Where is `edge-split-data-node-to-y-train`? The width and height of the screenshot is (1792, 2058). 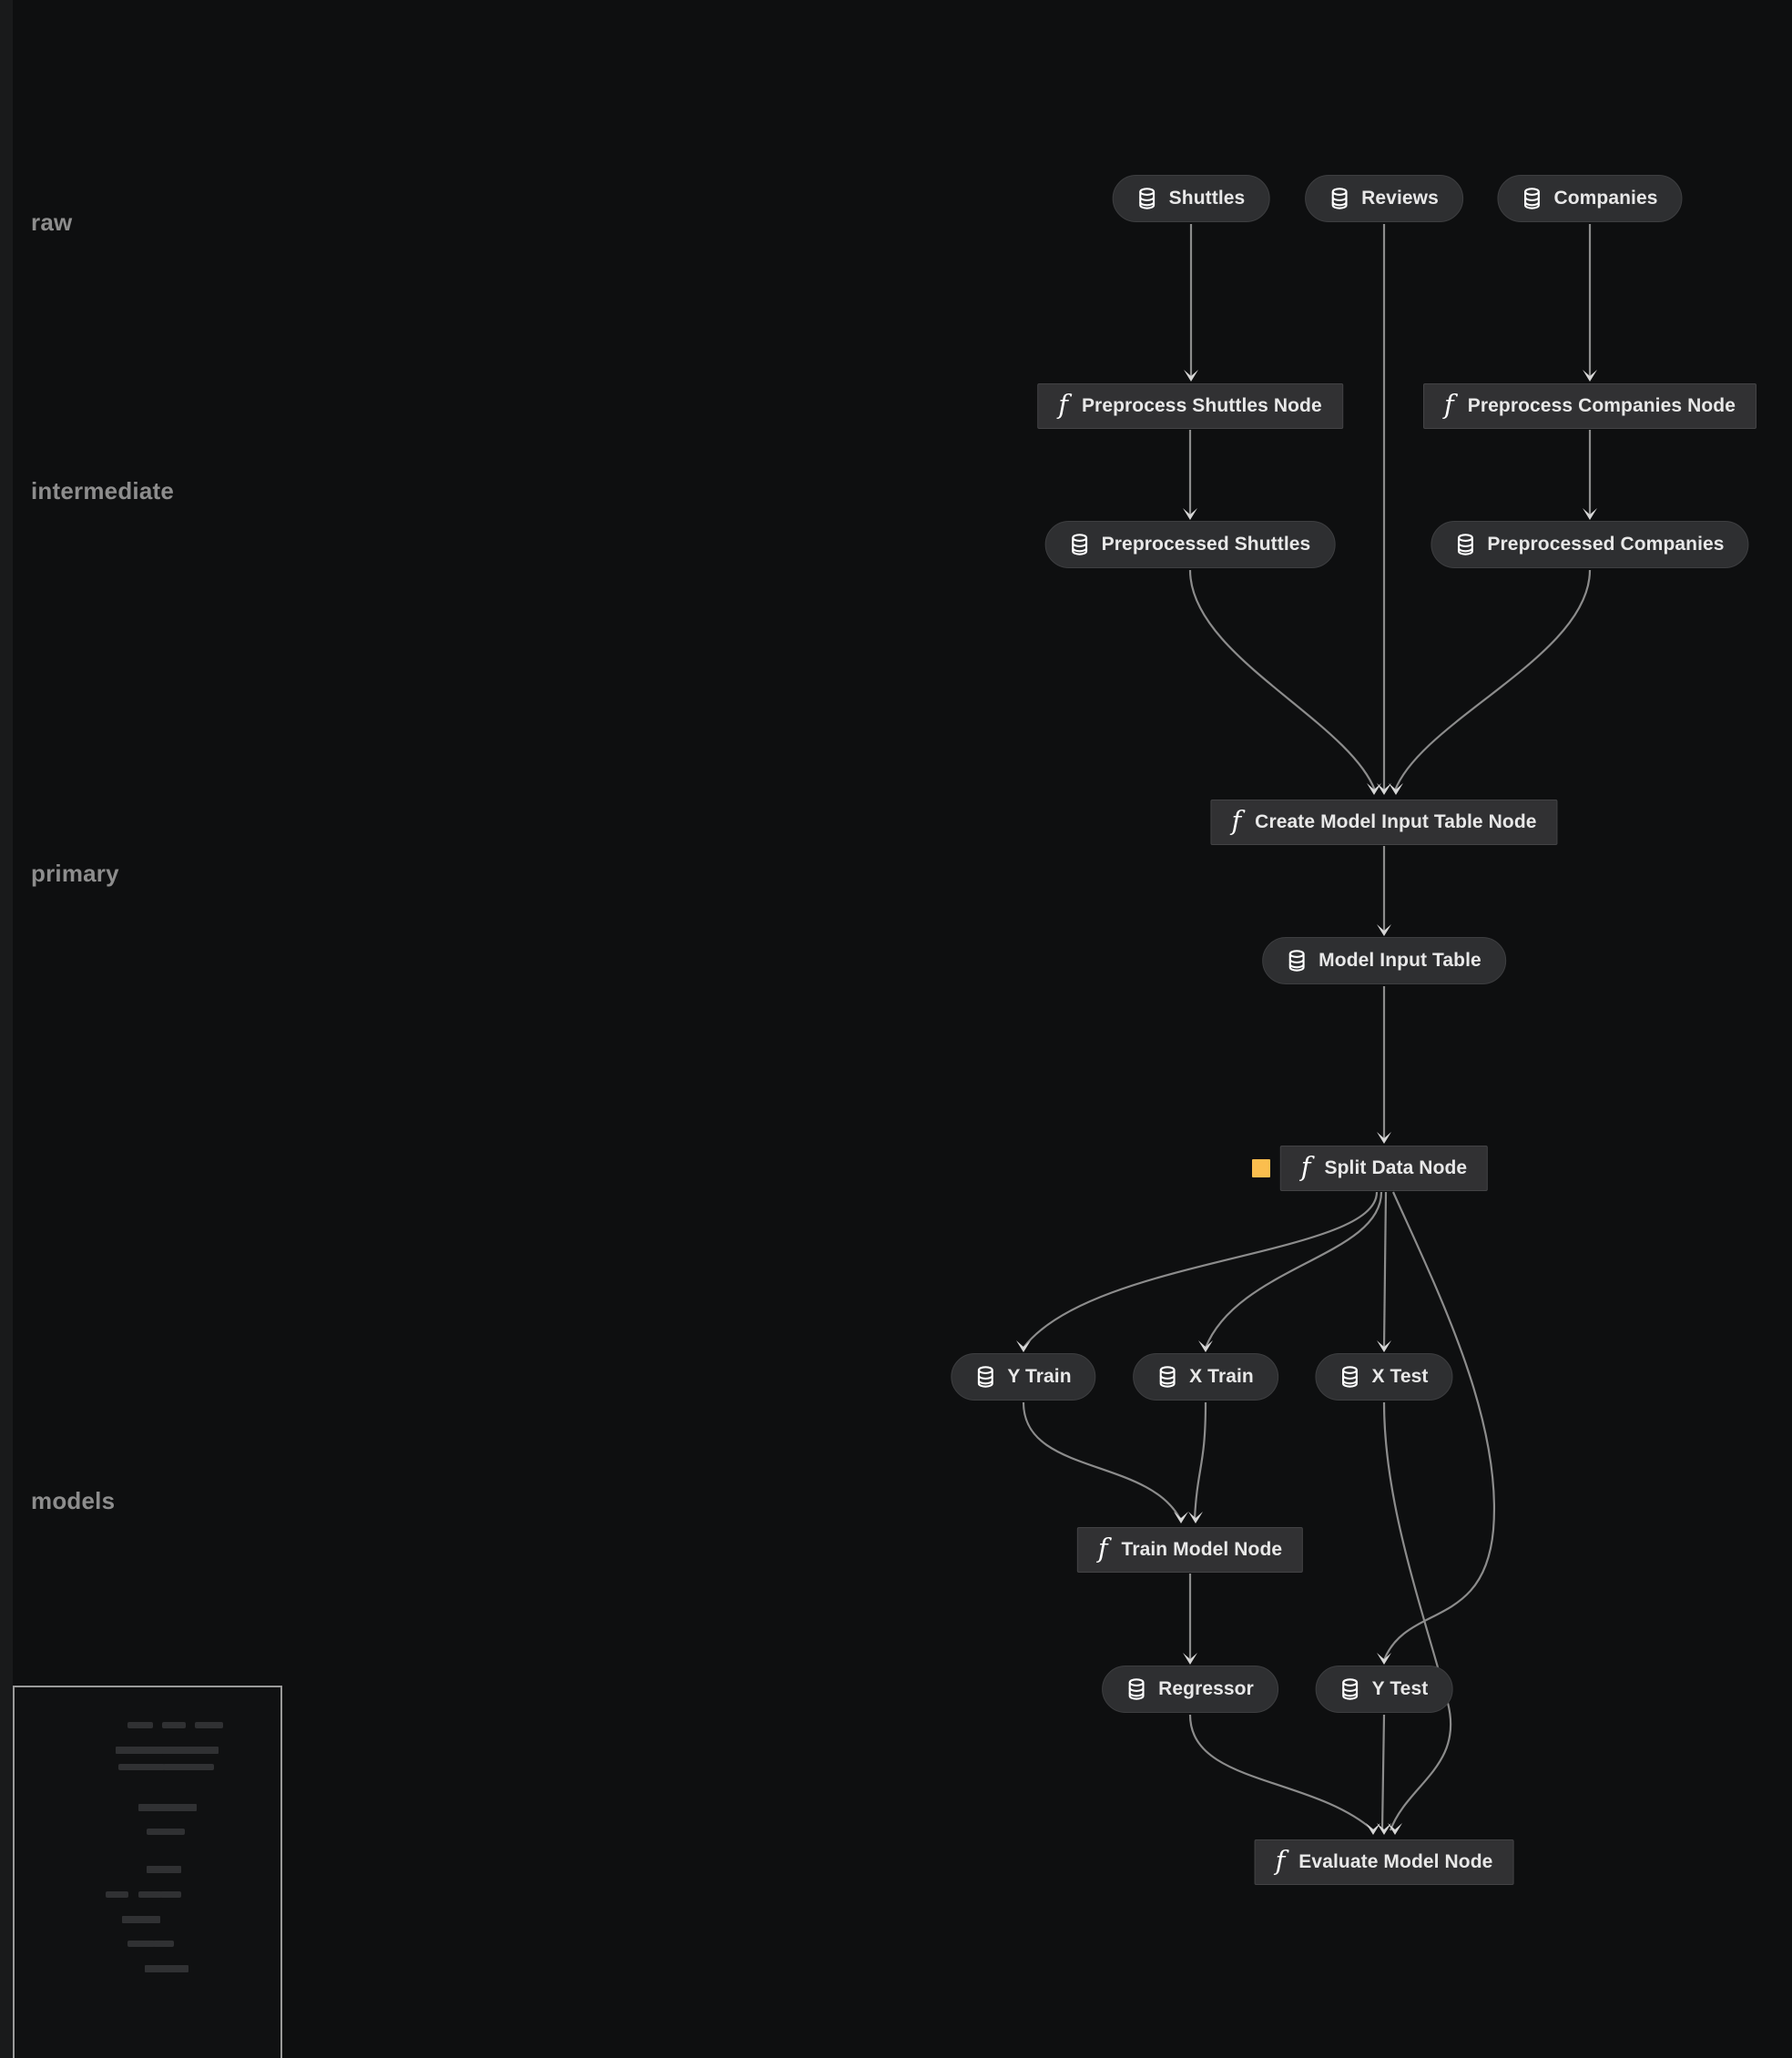 edge-split-data-node-to-y-train is located at coordinates (1201, 1270).